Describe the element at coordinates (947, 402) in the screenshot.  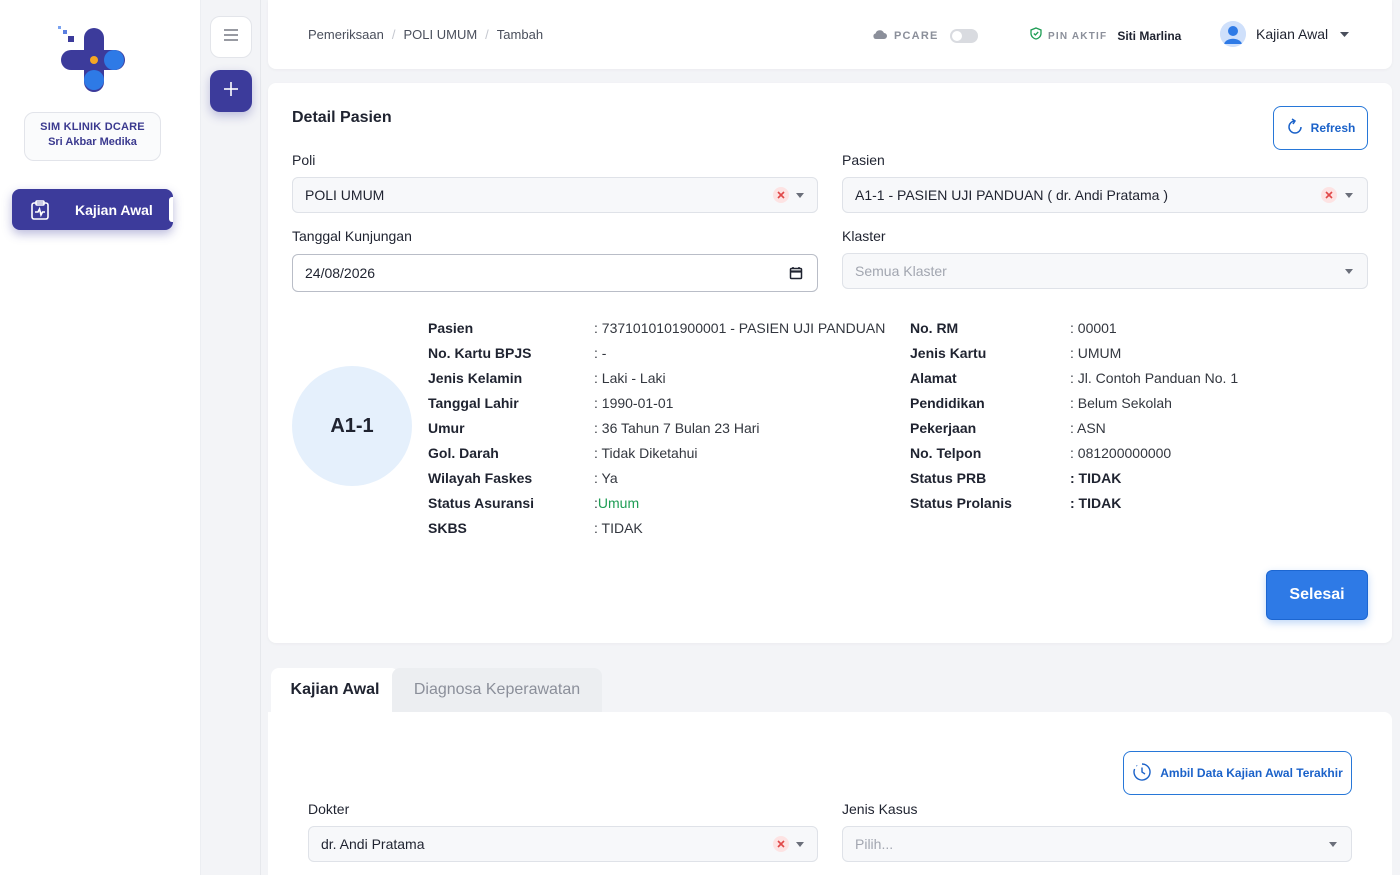
I see `info-key: Pendidikan` at that location.